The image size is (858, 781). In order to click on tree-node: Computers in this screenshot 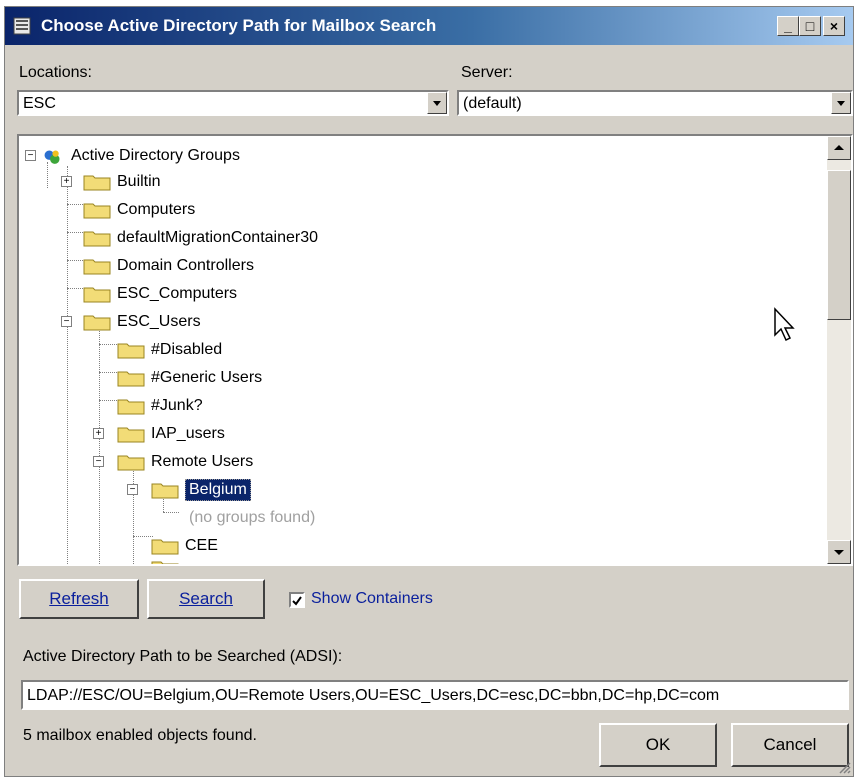, I will do `click(139, 210)`.